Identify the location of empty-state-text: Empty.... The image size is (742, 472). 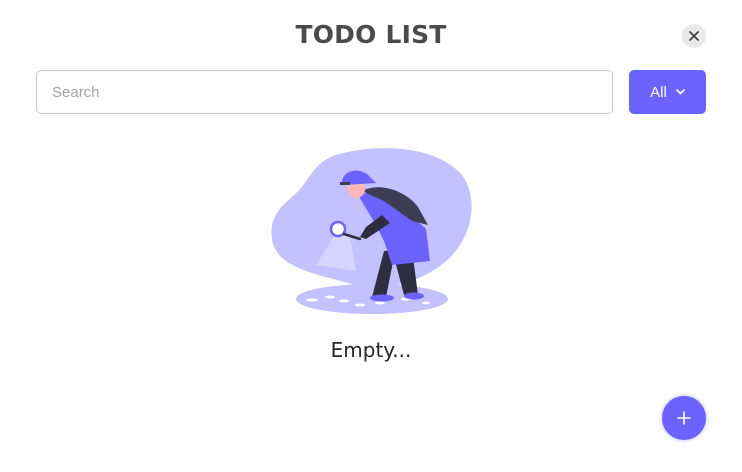
(371, 350).